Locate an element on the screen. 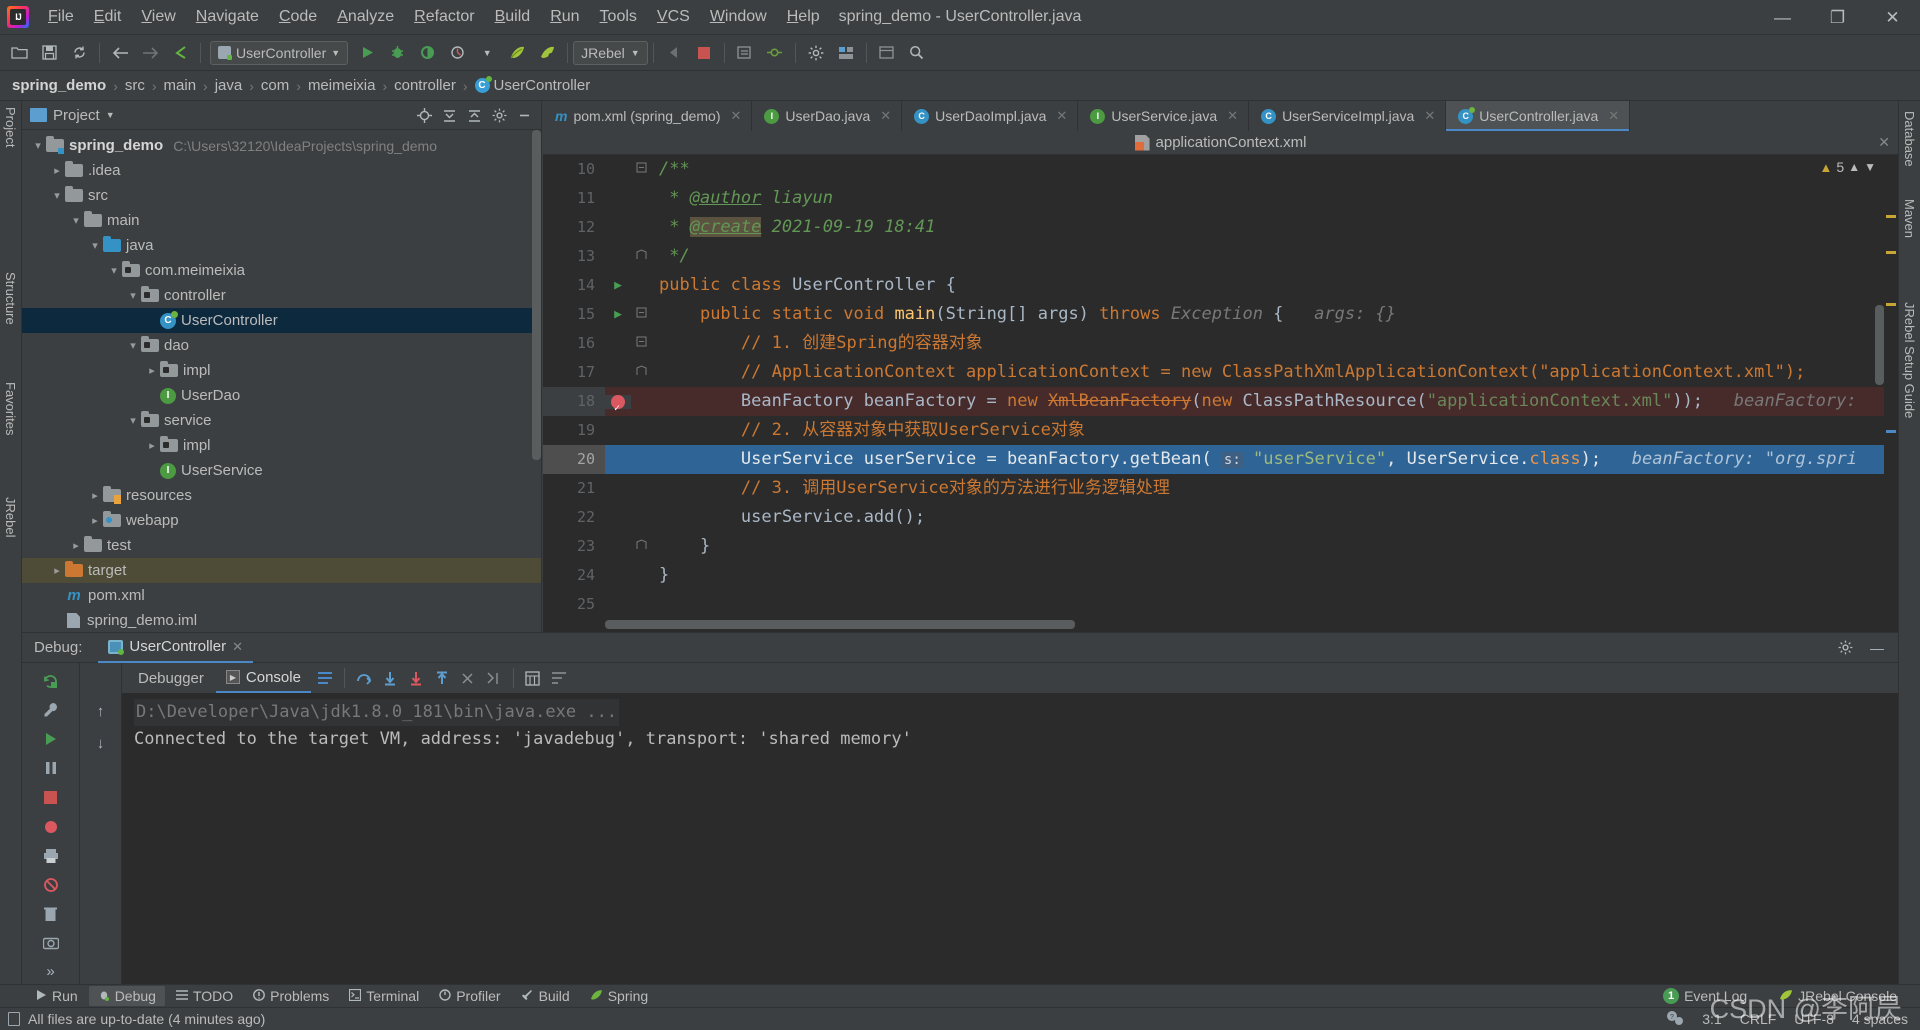 The width and height of the screenshot is (1920, 1030). editor-tab-pom-xml--spring-demo-: m pom.xml (spring_demo) ✕ is located at coordinates (648, 116).